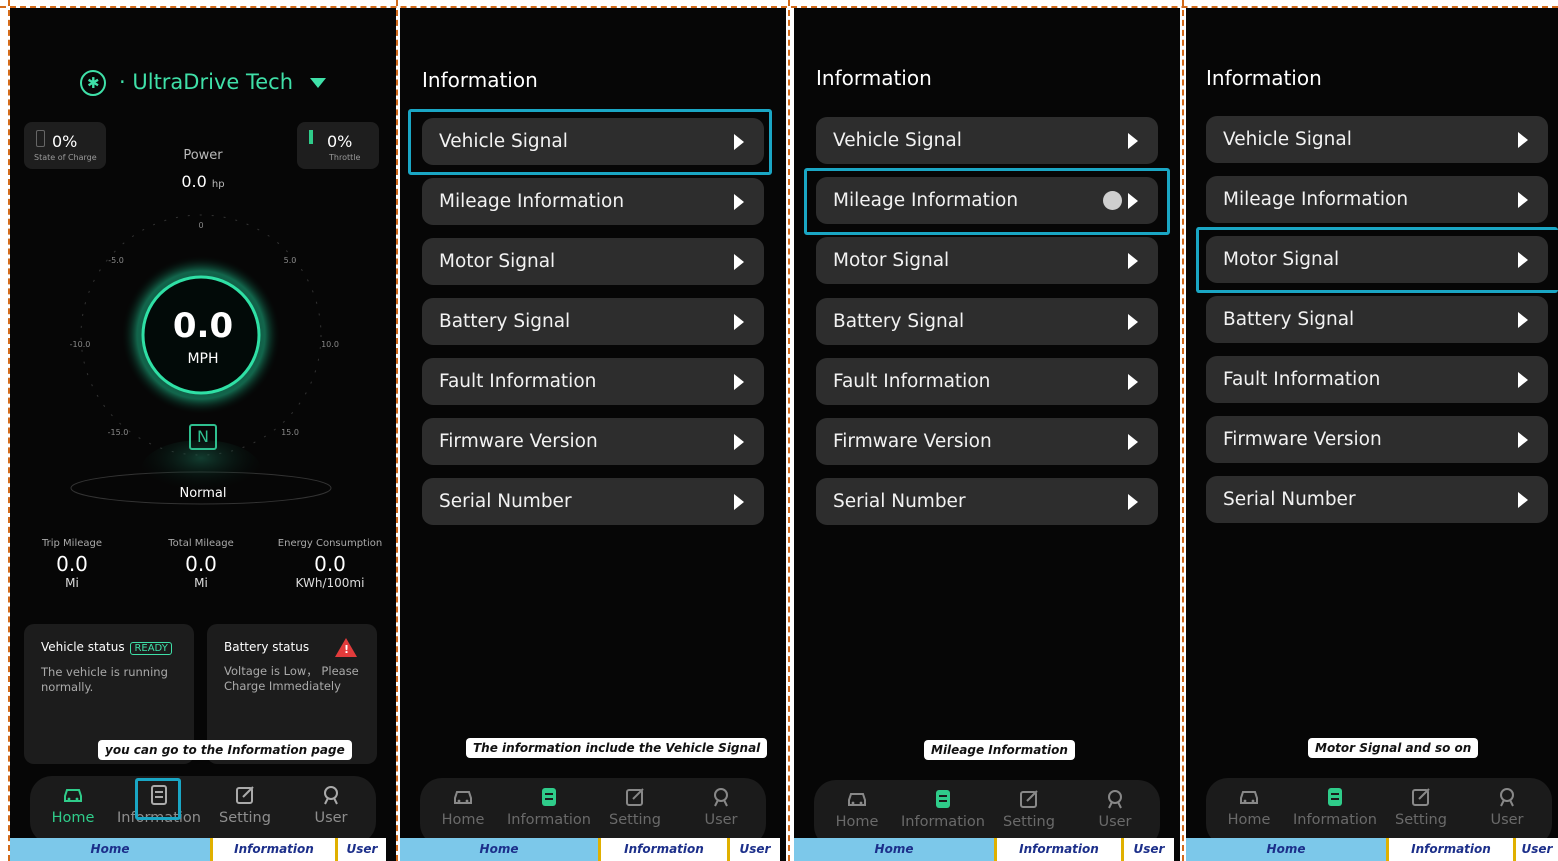  Describe the element at coordinates (200, 225) in the screenshot. I see `tick-label-0: 0` at that location.